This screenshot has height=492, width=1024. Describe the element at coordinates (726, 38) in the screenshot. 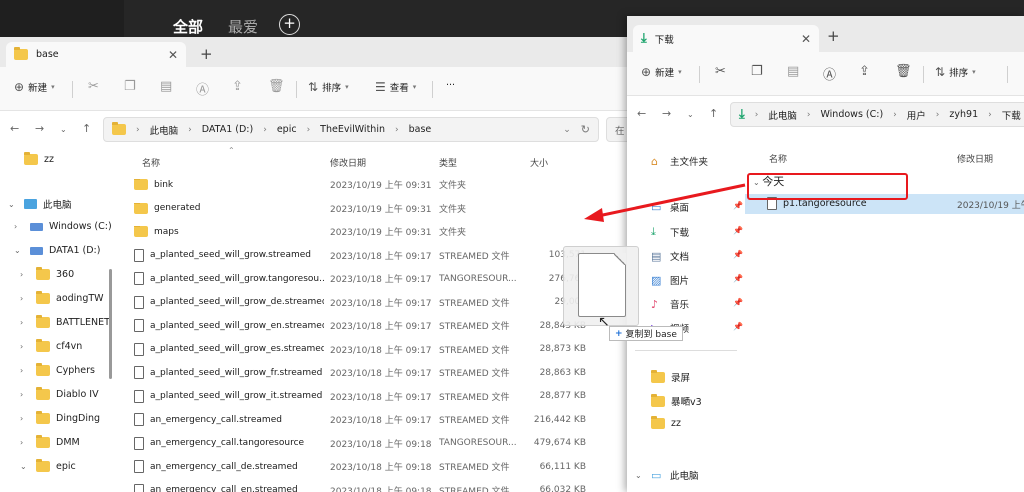

I see `tab-downloads: ⤓ 下载 ✕` at that location.